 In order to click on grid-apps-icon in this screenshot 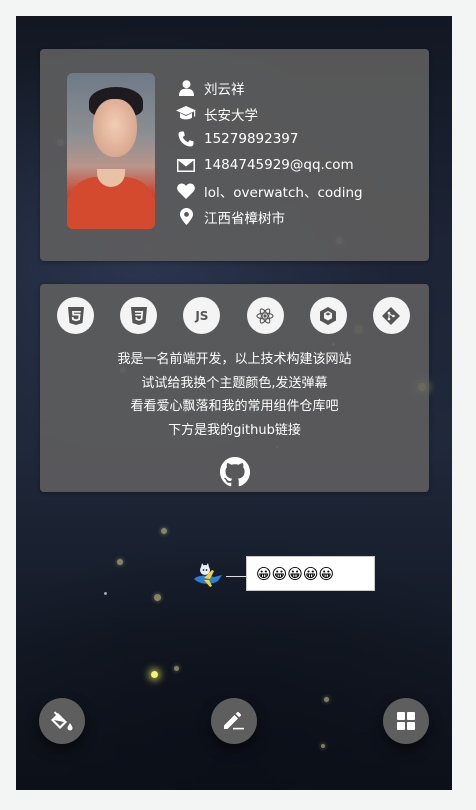, I will do `click(406, 721)`.